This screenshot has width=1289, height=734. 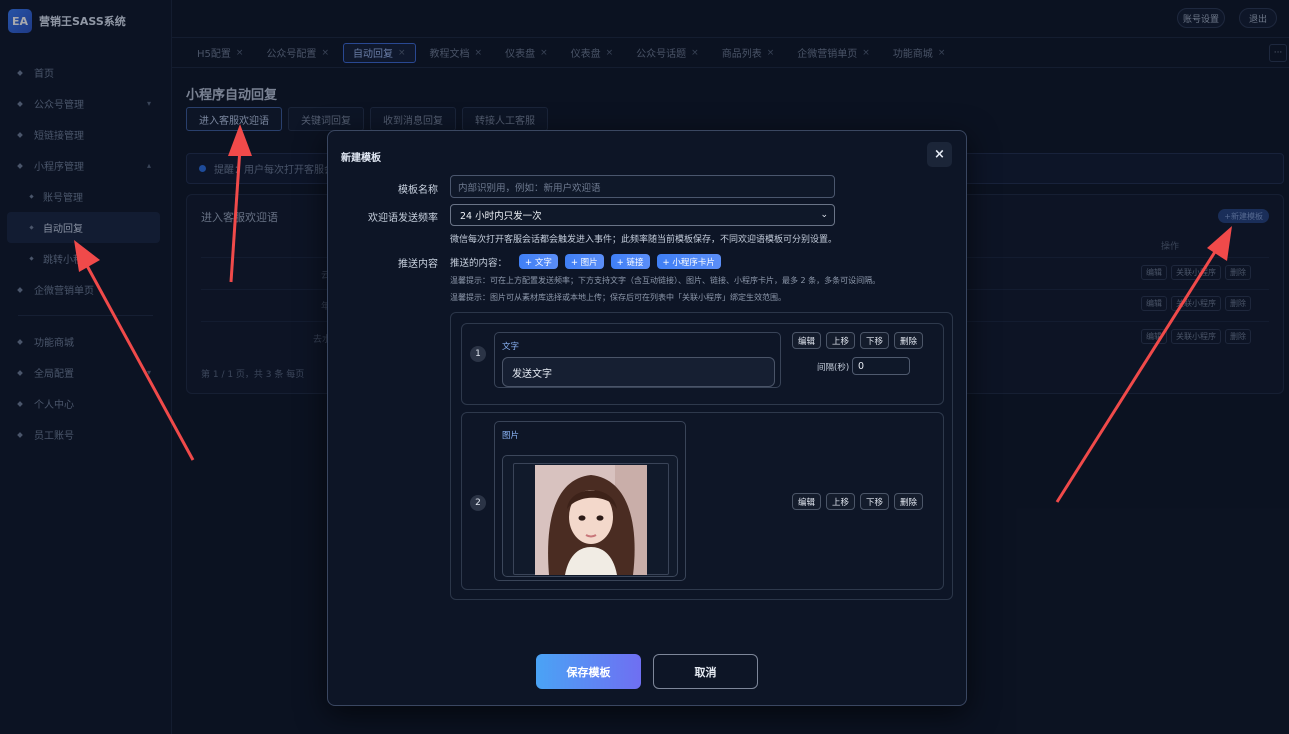 I want to click on portrait-illustration, so click(x=591, y=520).